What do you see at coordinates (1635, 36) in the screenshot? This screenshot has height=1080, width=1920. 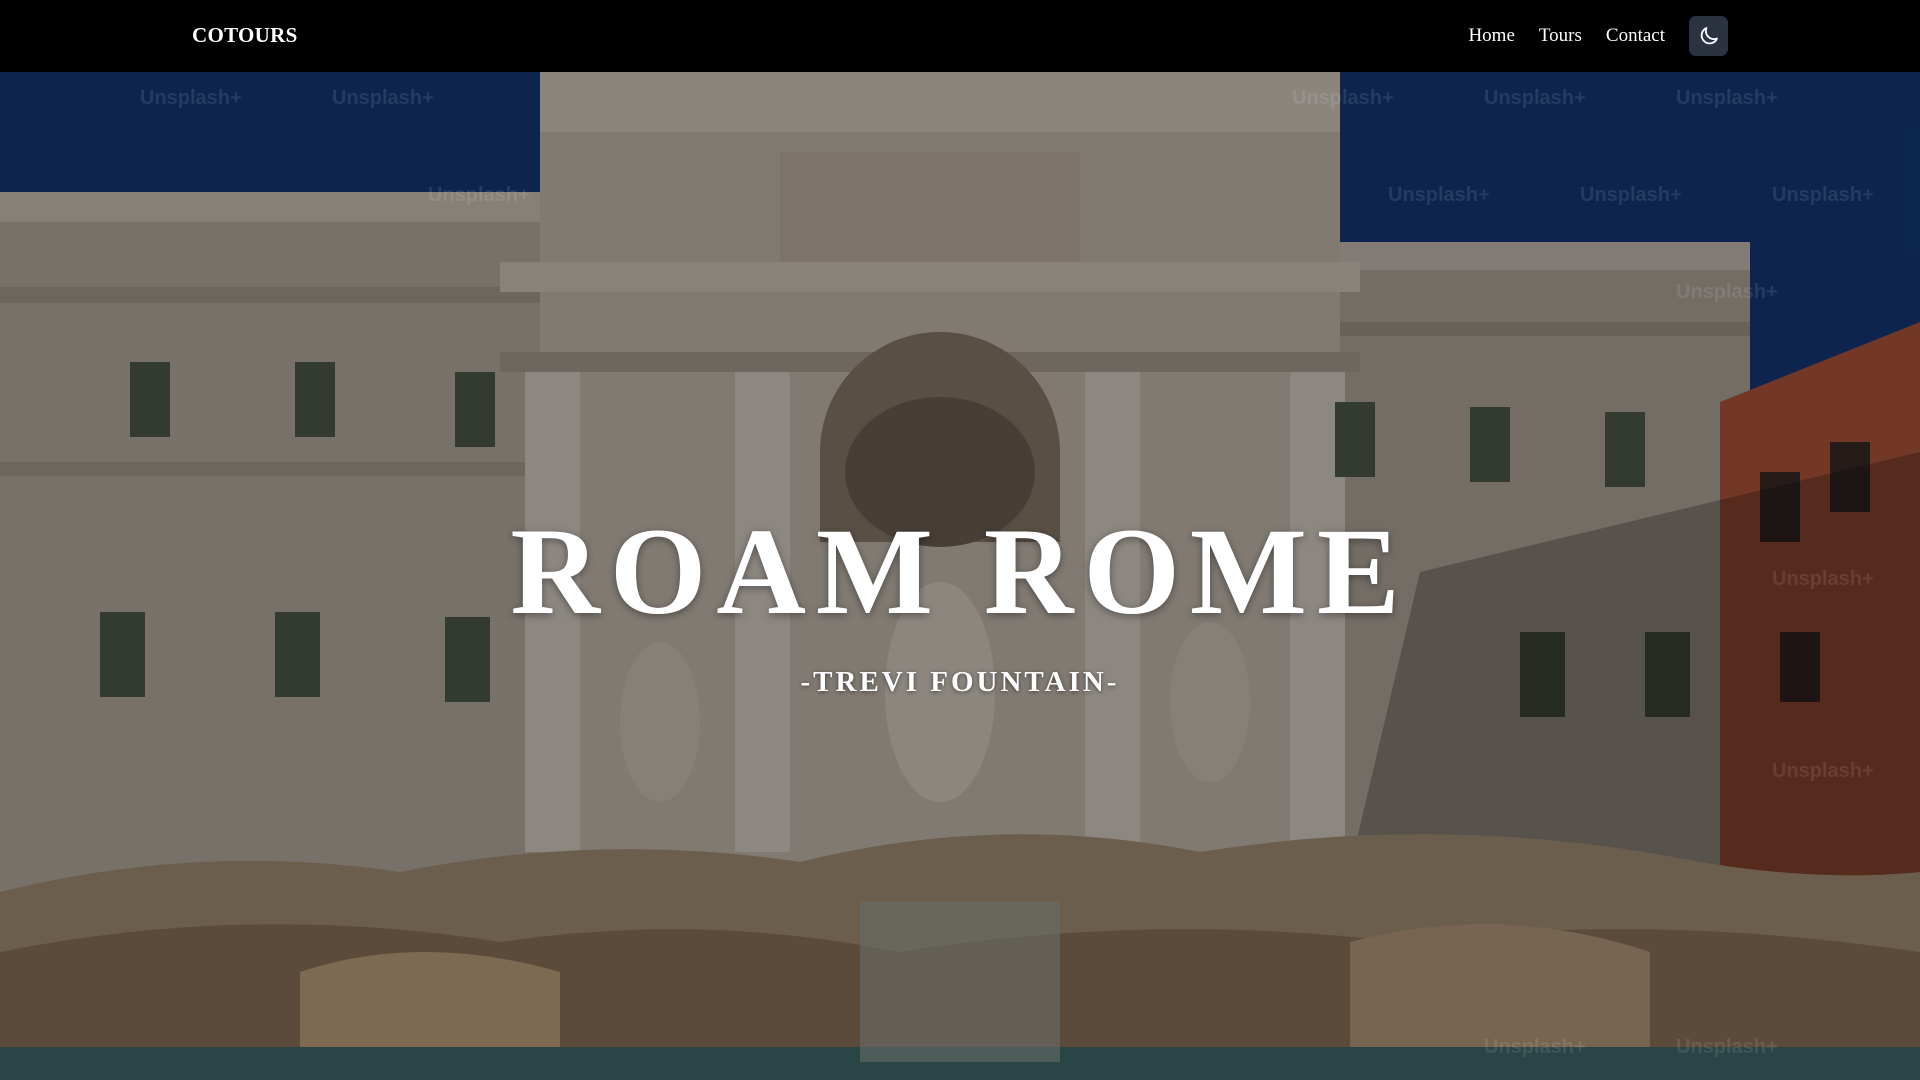 I see `nav-link-contact: Contact` at bounding box center [1635, 36].